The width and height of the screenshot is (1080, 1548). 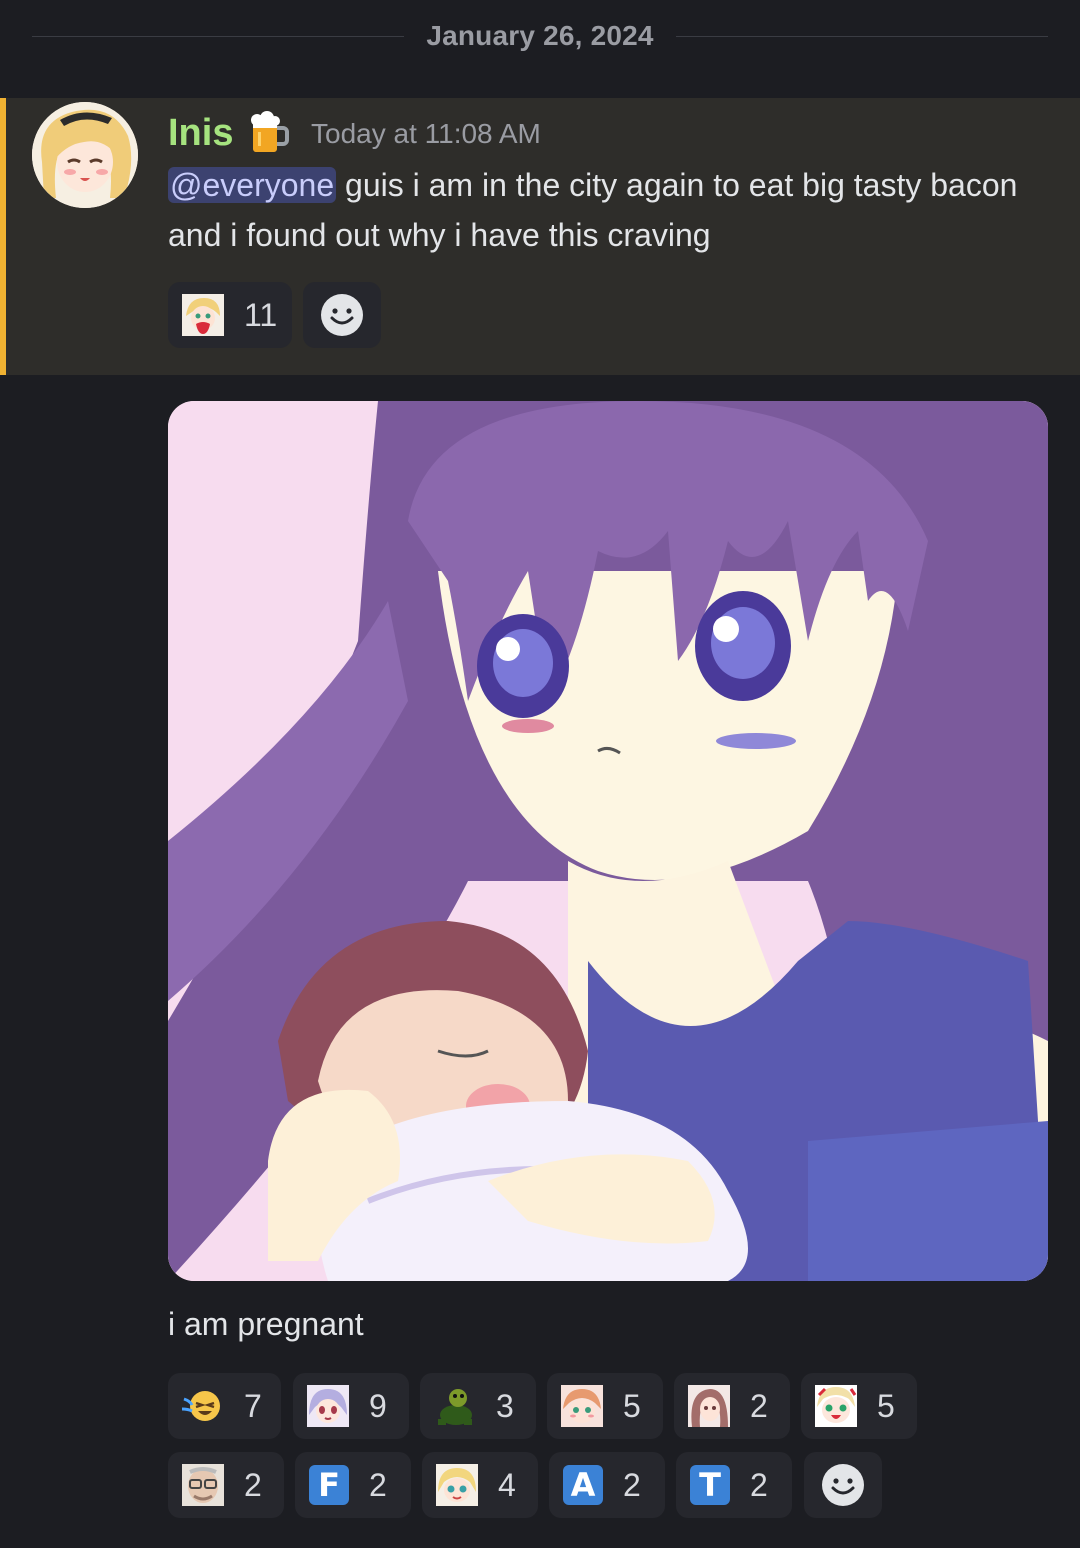 What do you see at coordinates (710, 1485) in the screenshot?
I see `regional-indicator-t-emoji: T` at bounding box center [710, 1485].